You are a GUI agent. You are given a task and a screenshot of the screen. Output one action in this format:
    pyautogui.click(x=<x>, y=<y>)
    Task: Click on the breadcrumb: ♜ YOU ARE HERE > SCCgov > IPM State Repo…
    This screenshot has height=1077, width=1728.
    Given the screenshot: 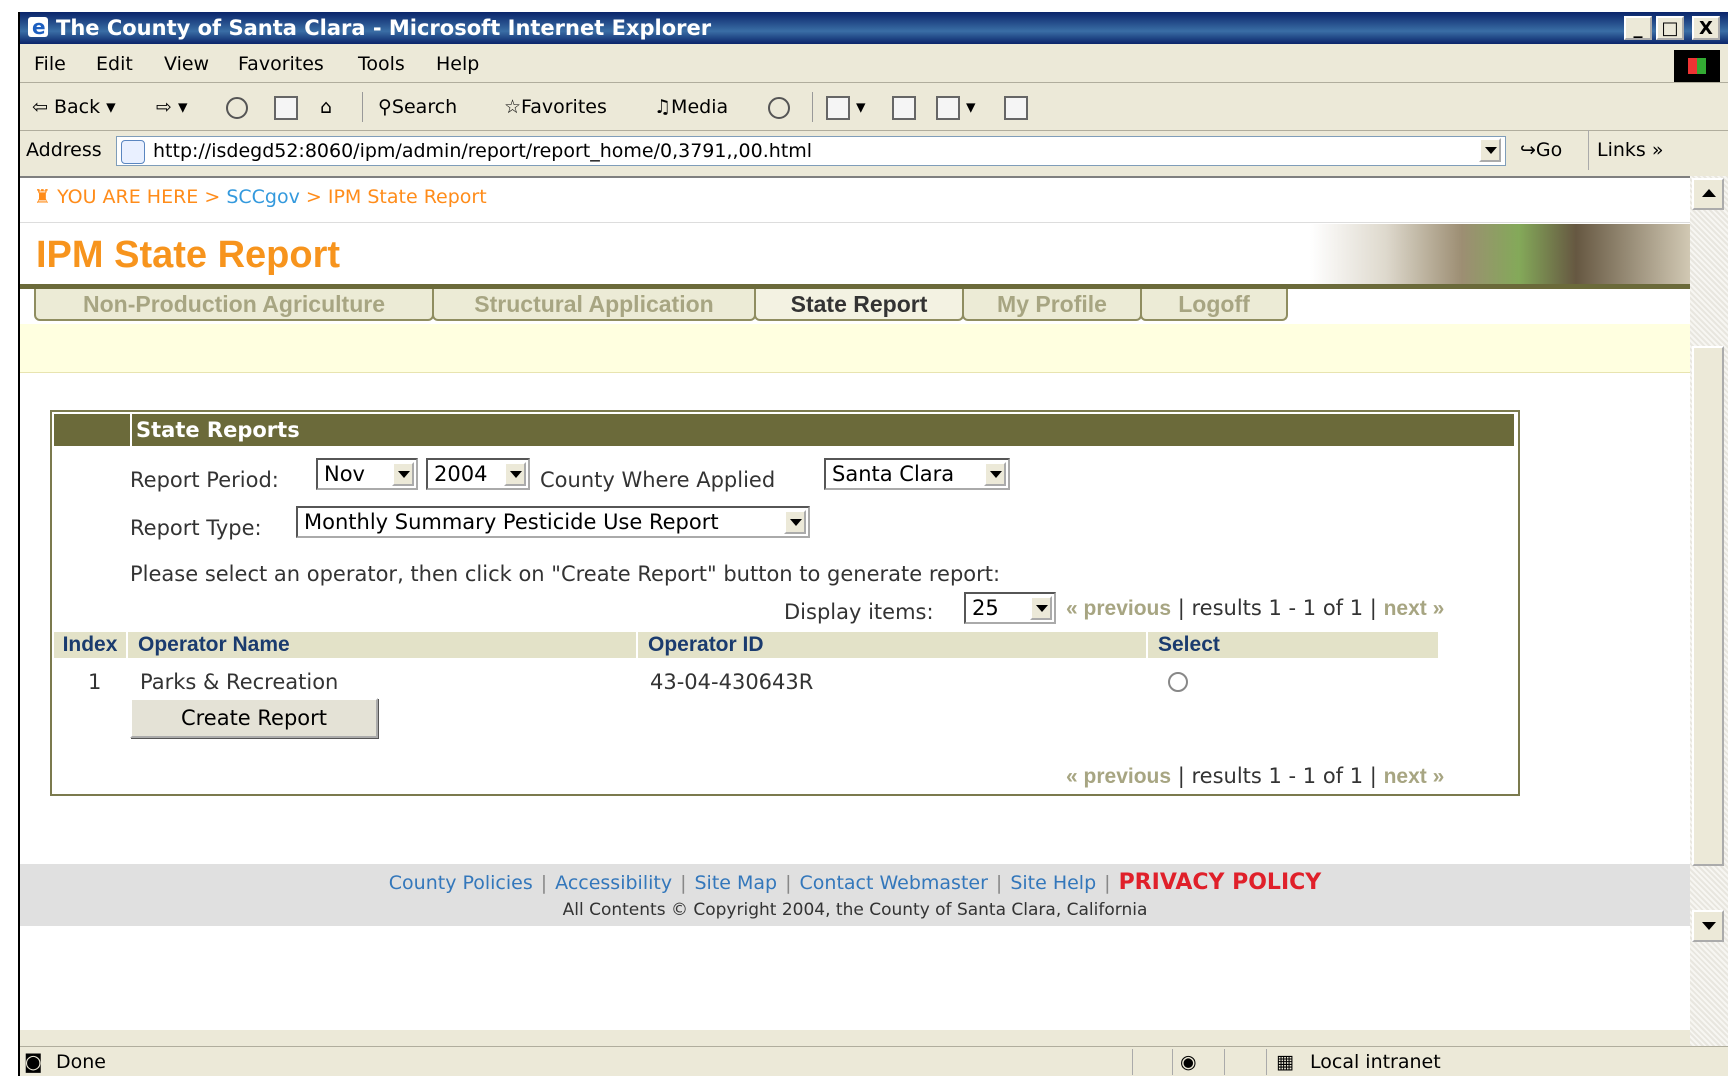 What is the action you would take?
    pyautogui.click(x=260, y=197)
    